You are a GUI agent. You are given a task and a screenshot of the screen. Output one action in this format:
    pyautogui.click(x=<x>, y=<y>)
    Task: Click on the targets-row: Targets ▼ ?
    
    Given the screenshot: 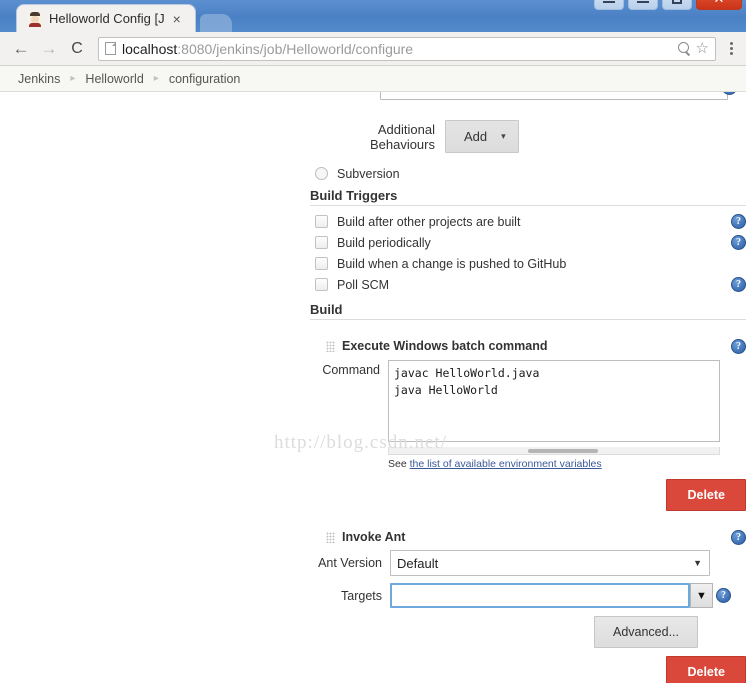 What is the action you would take?
    pyautogui.click(x=528, y=595)
    